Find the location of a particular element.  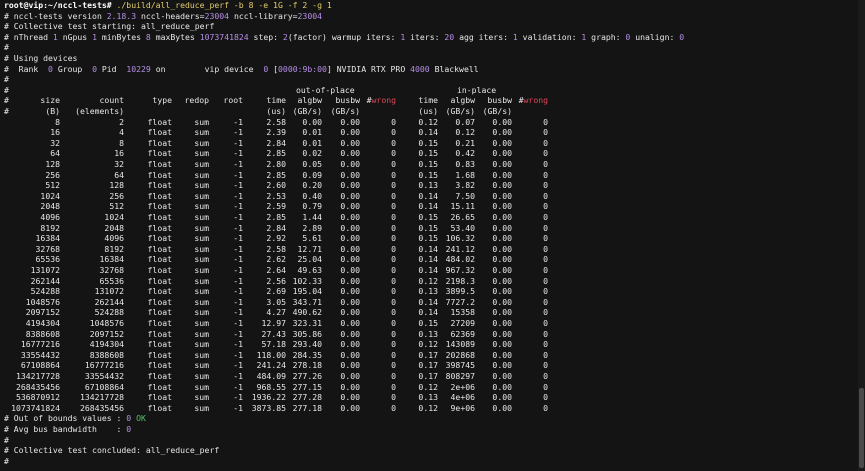

header-line: # Using devices is located at coordinates (40, 58).